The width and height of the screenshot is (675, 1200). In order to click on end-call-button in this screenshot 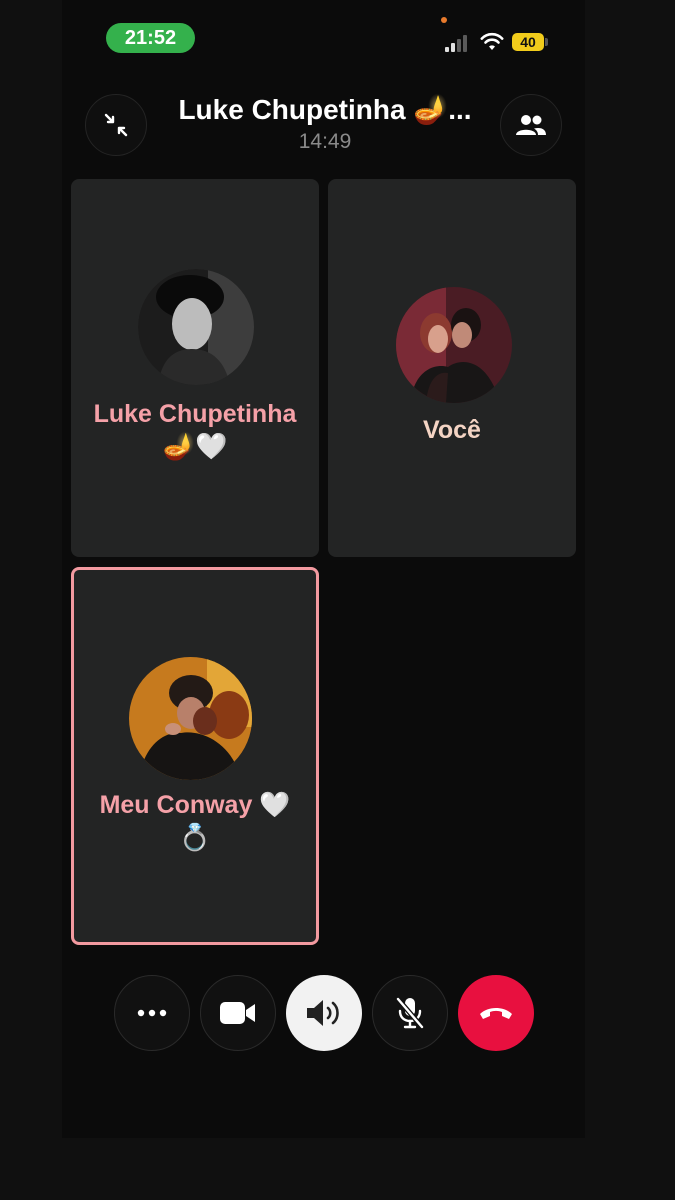, I will do `click(496, 1013)`.